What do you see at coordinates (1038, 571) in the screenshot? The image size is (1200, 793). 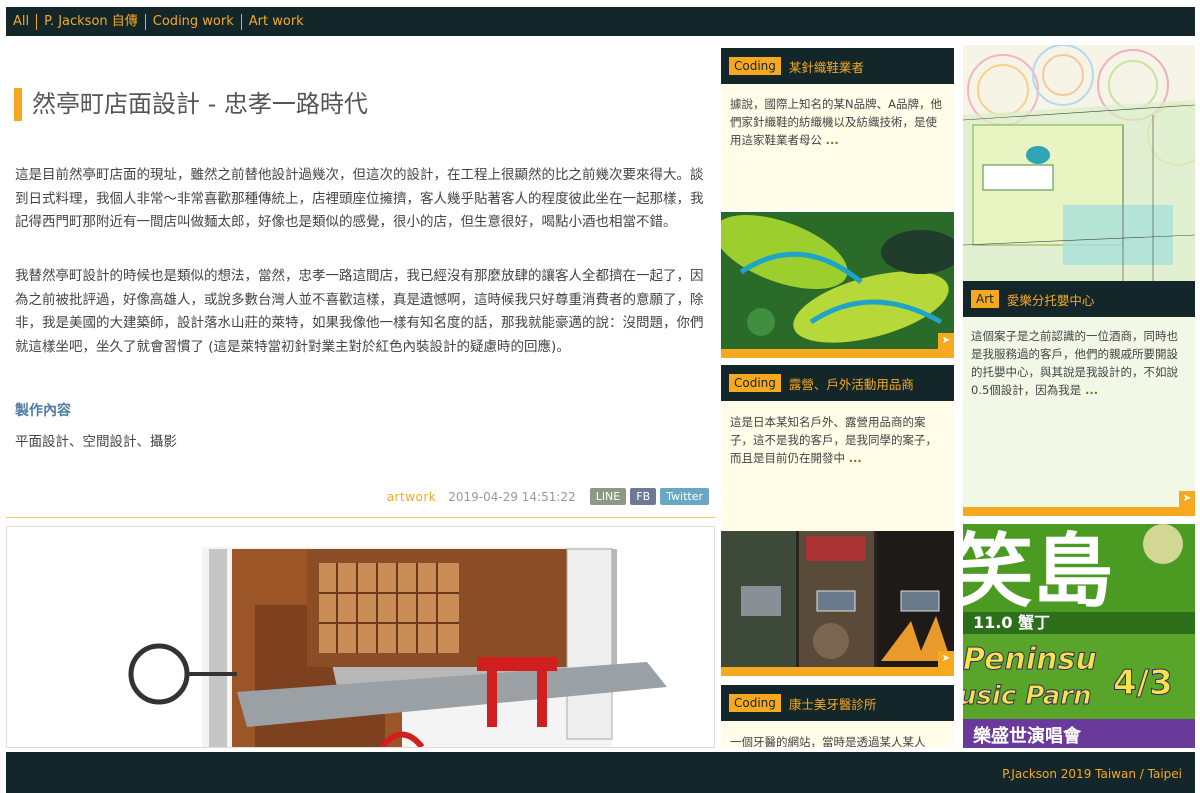 I see `svg-text: 笑島` at bounding box center [1038, 571].